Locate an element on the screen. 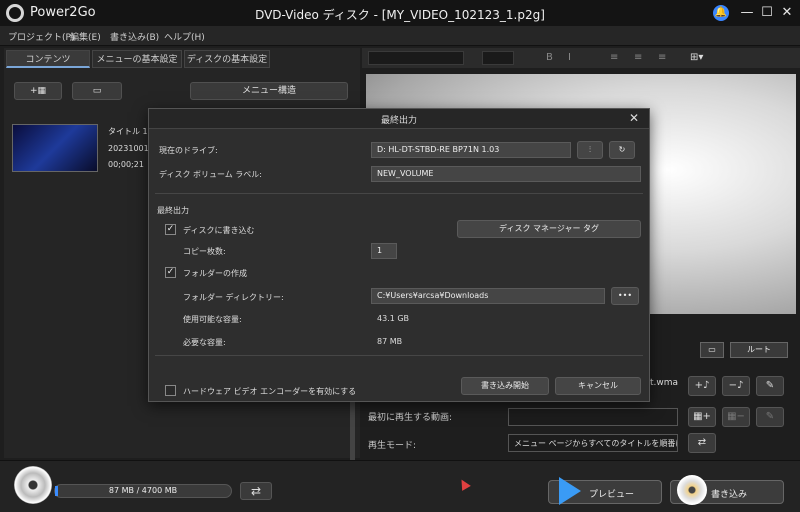 The height and width of the screenshot is (512, 800). required-space-label: 必要な容量: is located at coordinates (204, 342).